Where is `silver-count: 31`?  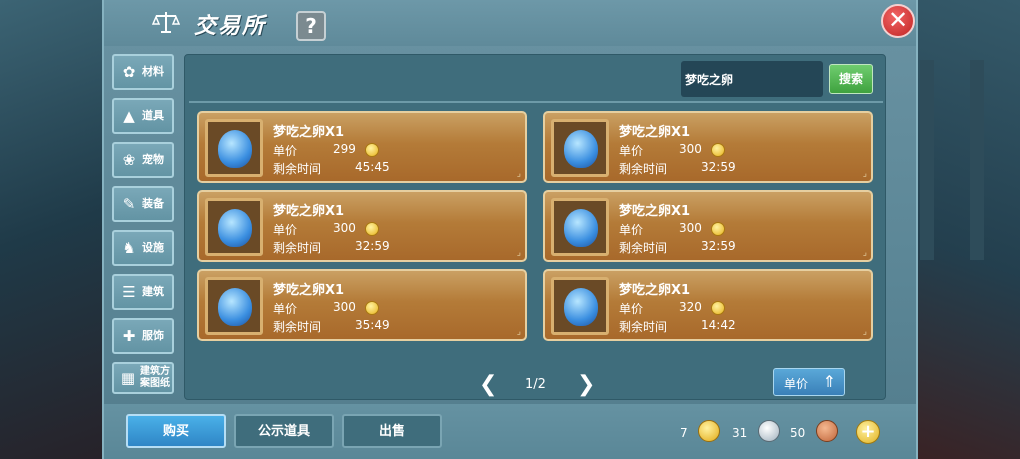 silver-count: 31 is located at coordinates (740, 433).